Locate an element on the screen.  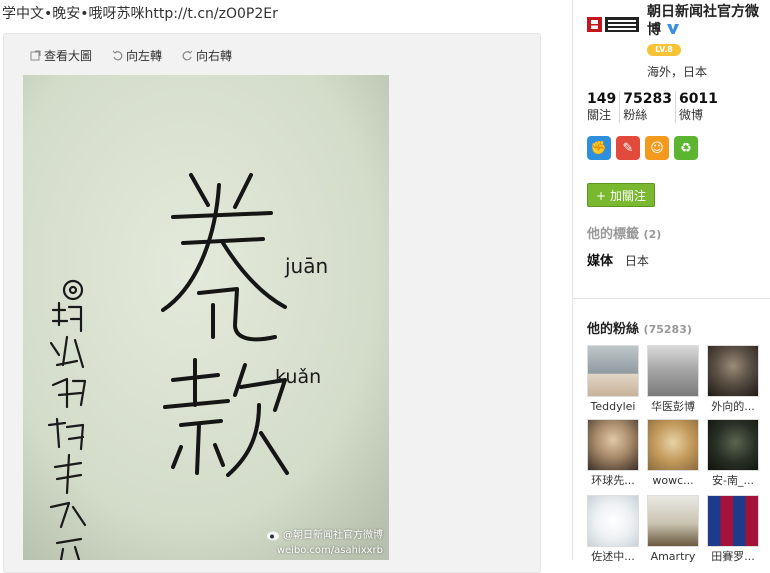
fans-heading: 他的粉絲 (75283) is located at coordinates (639, 327).